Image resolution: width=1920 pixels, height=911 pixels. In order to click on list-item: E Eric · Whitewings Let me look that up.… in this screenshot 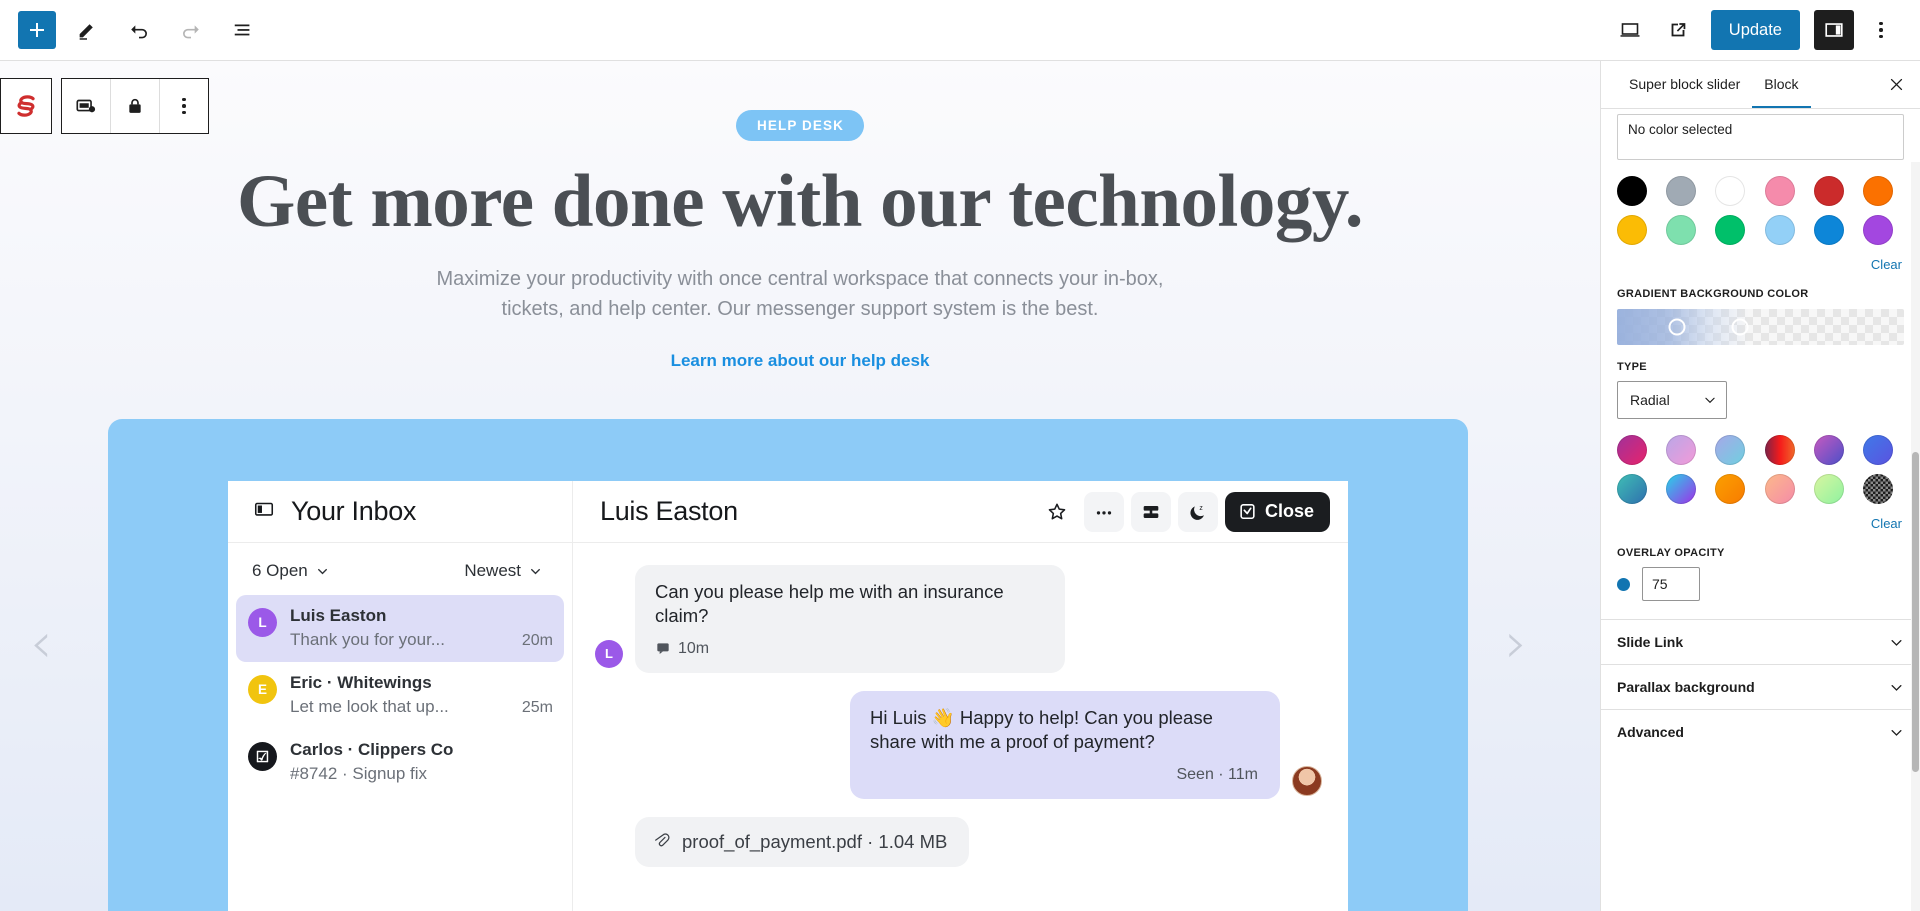, I will do `click(400, 695)`.